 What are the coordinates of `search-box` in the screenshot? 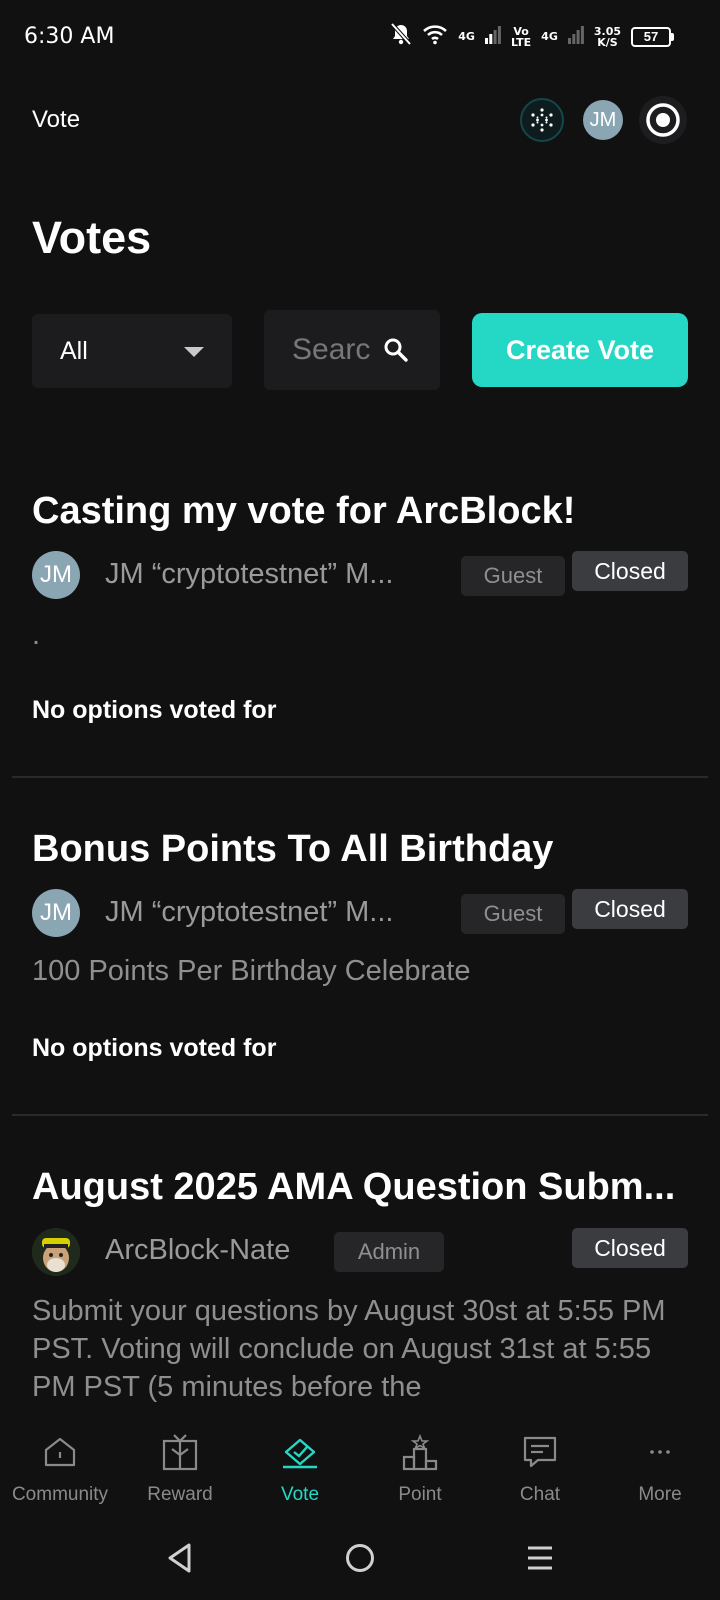 It's located at (352, 350).